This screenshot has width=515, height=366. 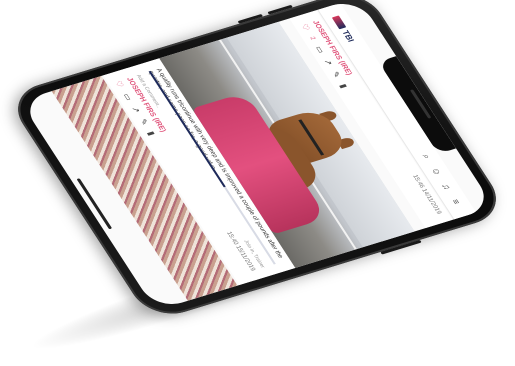 I want to click on home-indicator, so click(x=94, y=204).